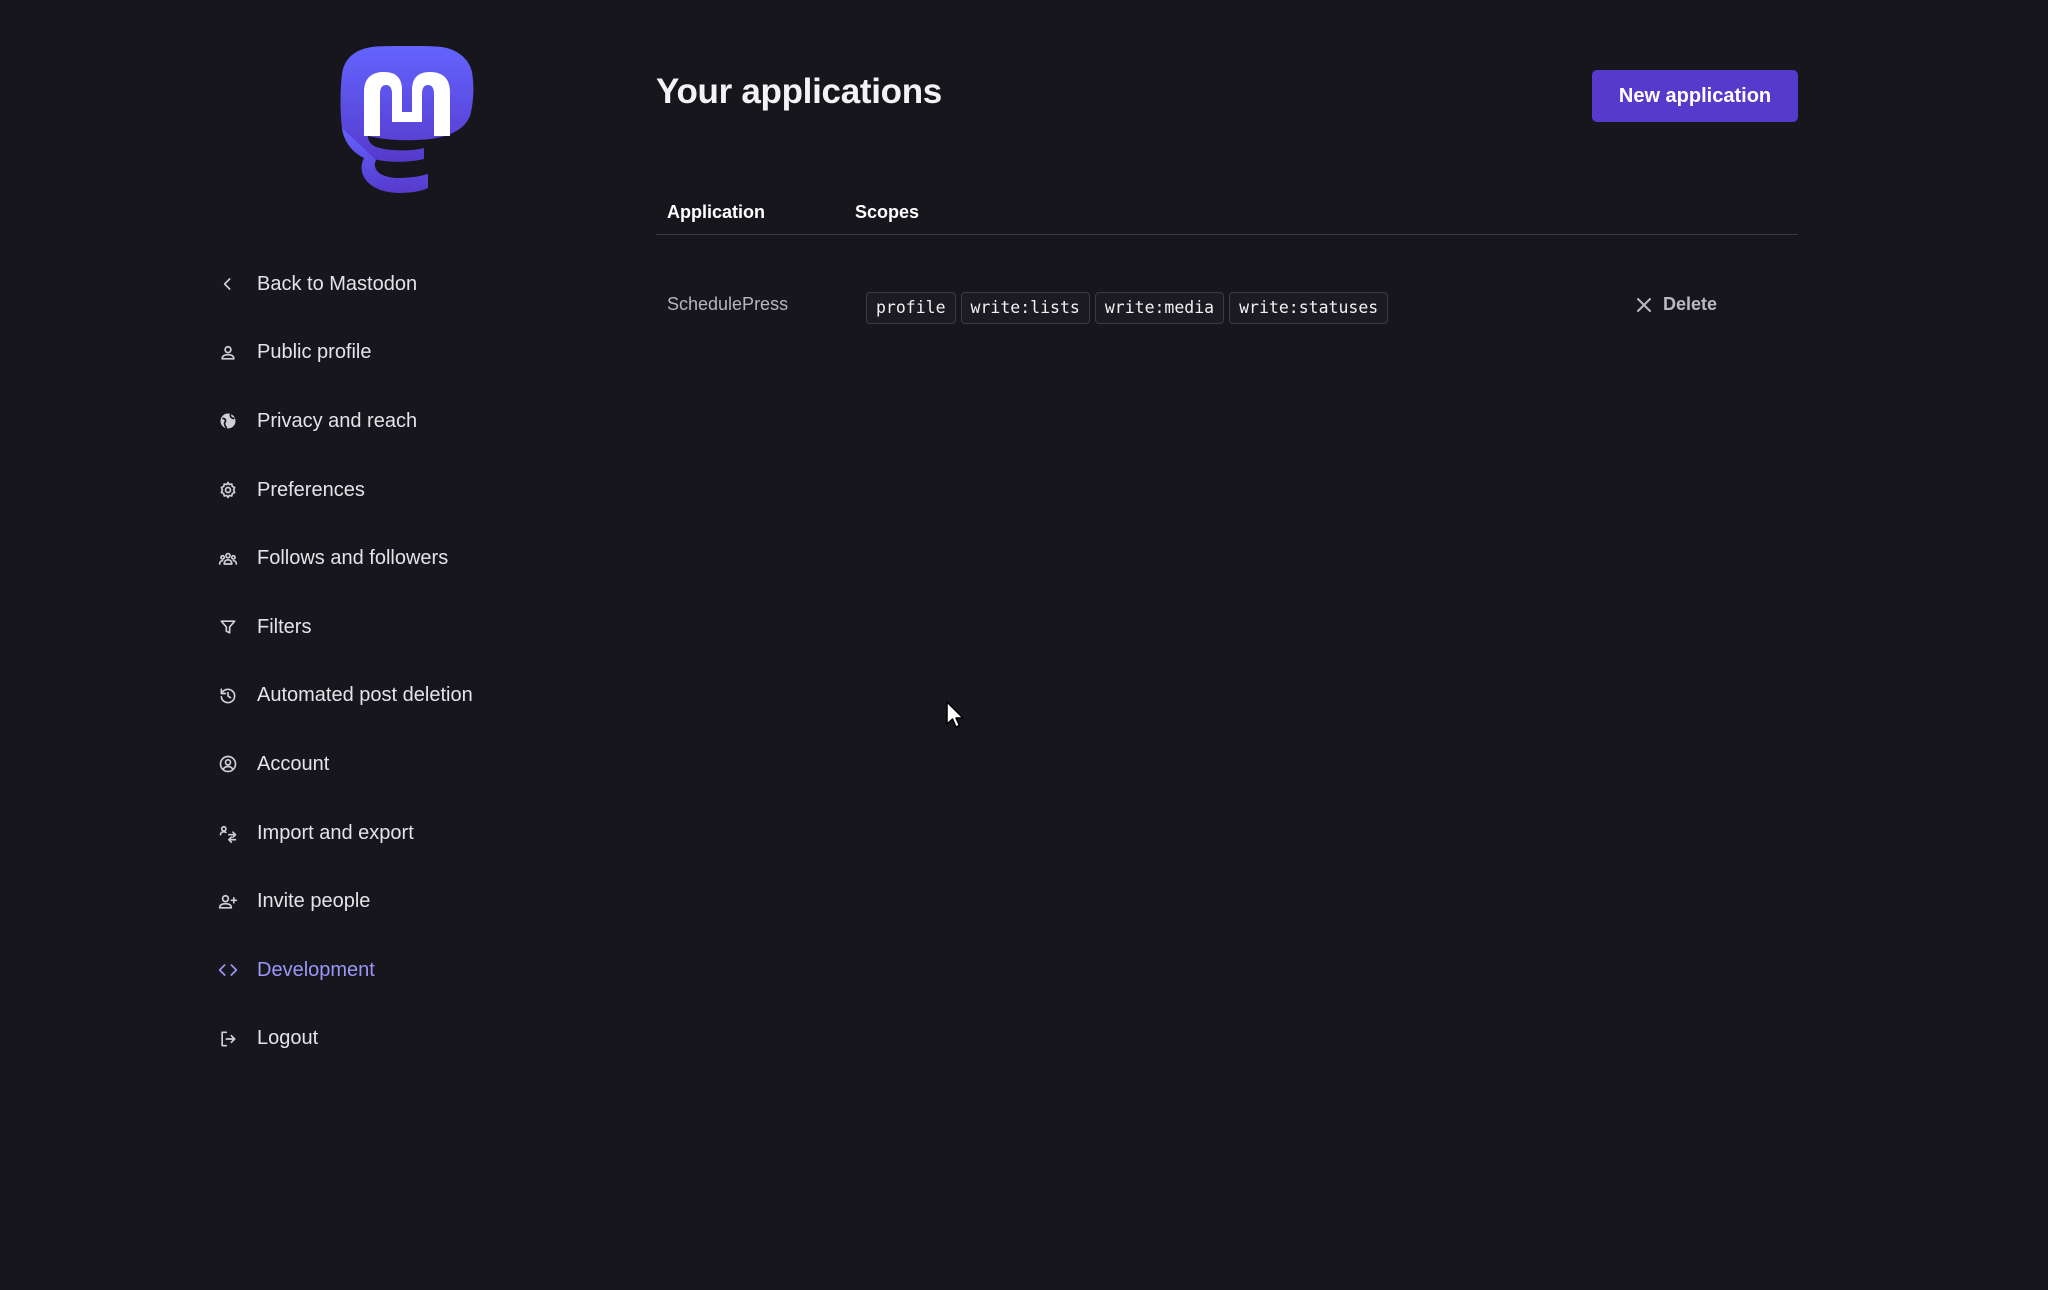 This screenshot has height=1290, width=2048. Describe the element at coordinates (911, 308) in the screenshot. I see `scope-badge: profile` at that location.